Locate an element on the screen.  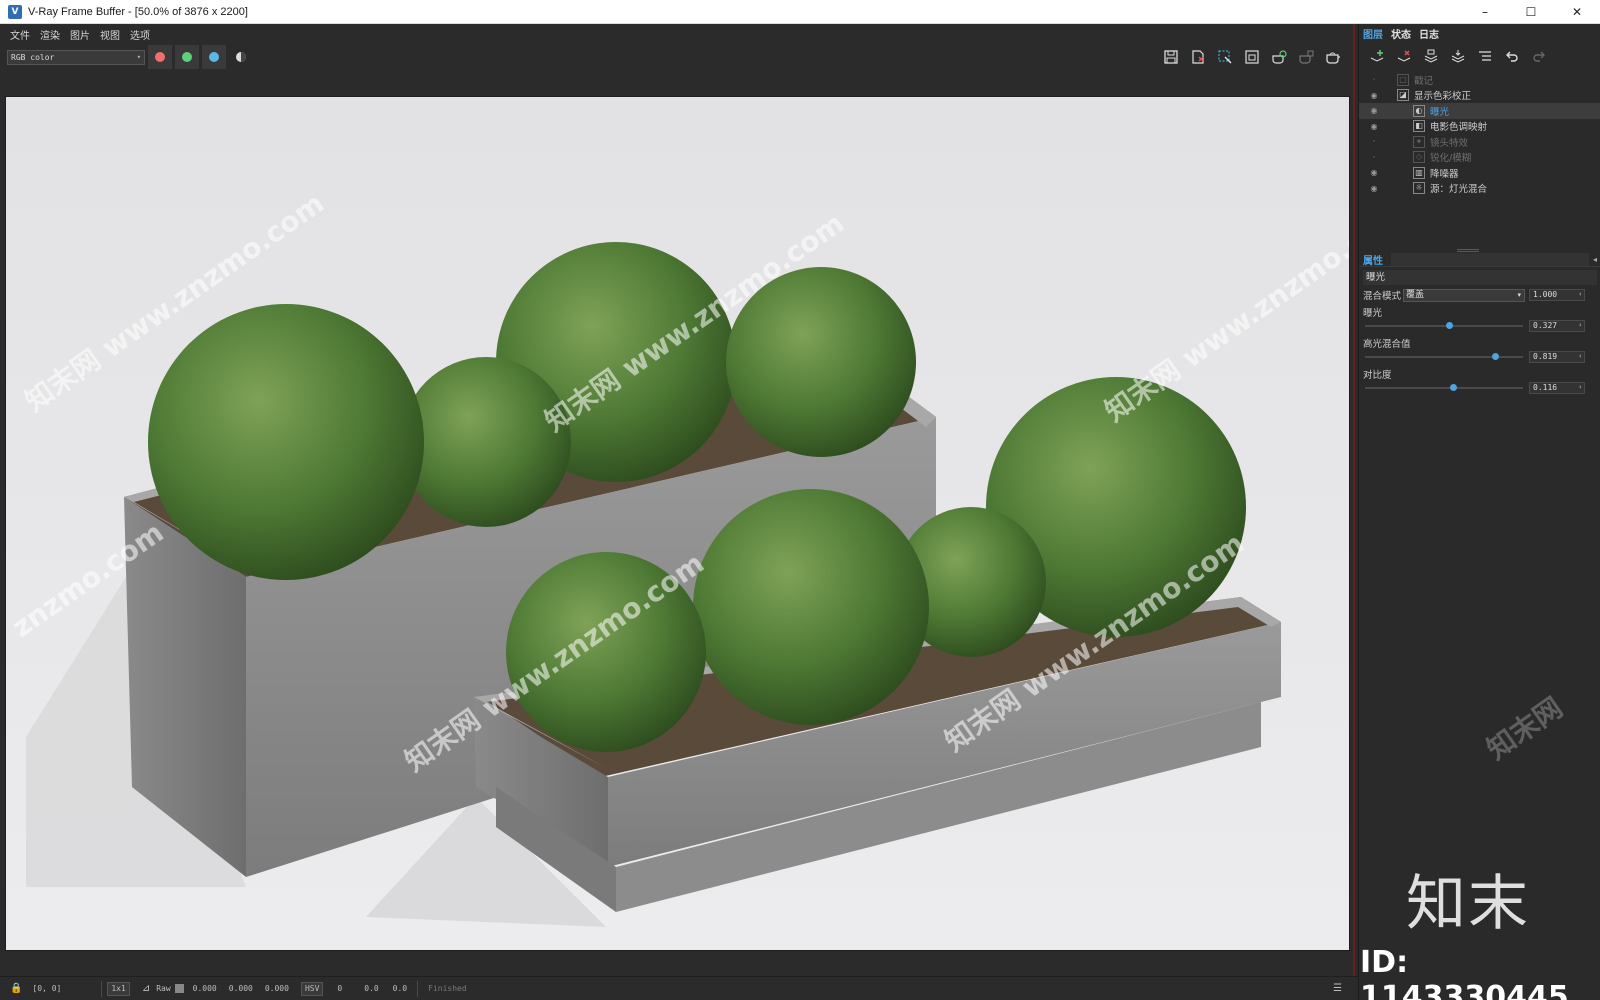
teapot-icon is located at coordinates (1333, 58).